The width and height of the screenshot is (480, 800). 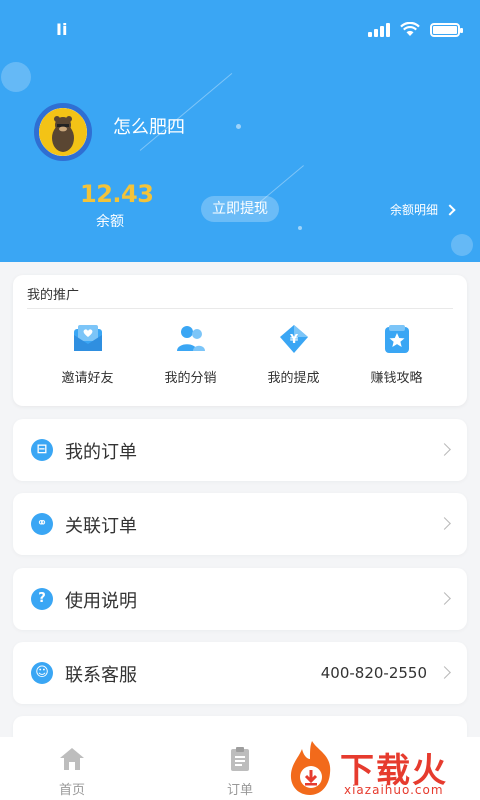 What do you see at coordinates (239, 790) in the screenshot?
I see `nav-label: 订单` at bounding box center [239, 790].